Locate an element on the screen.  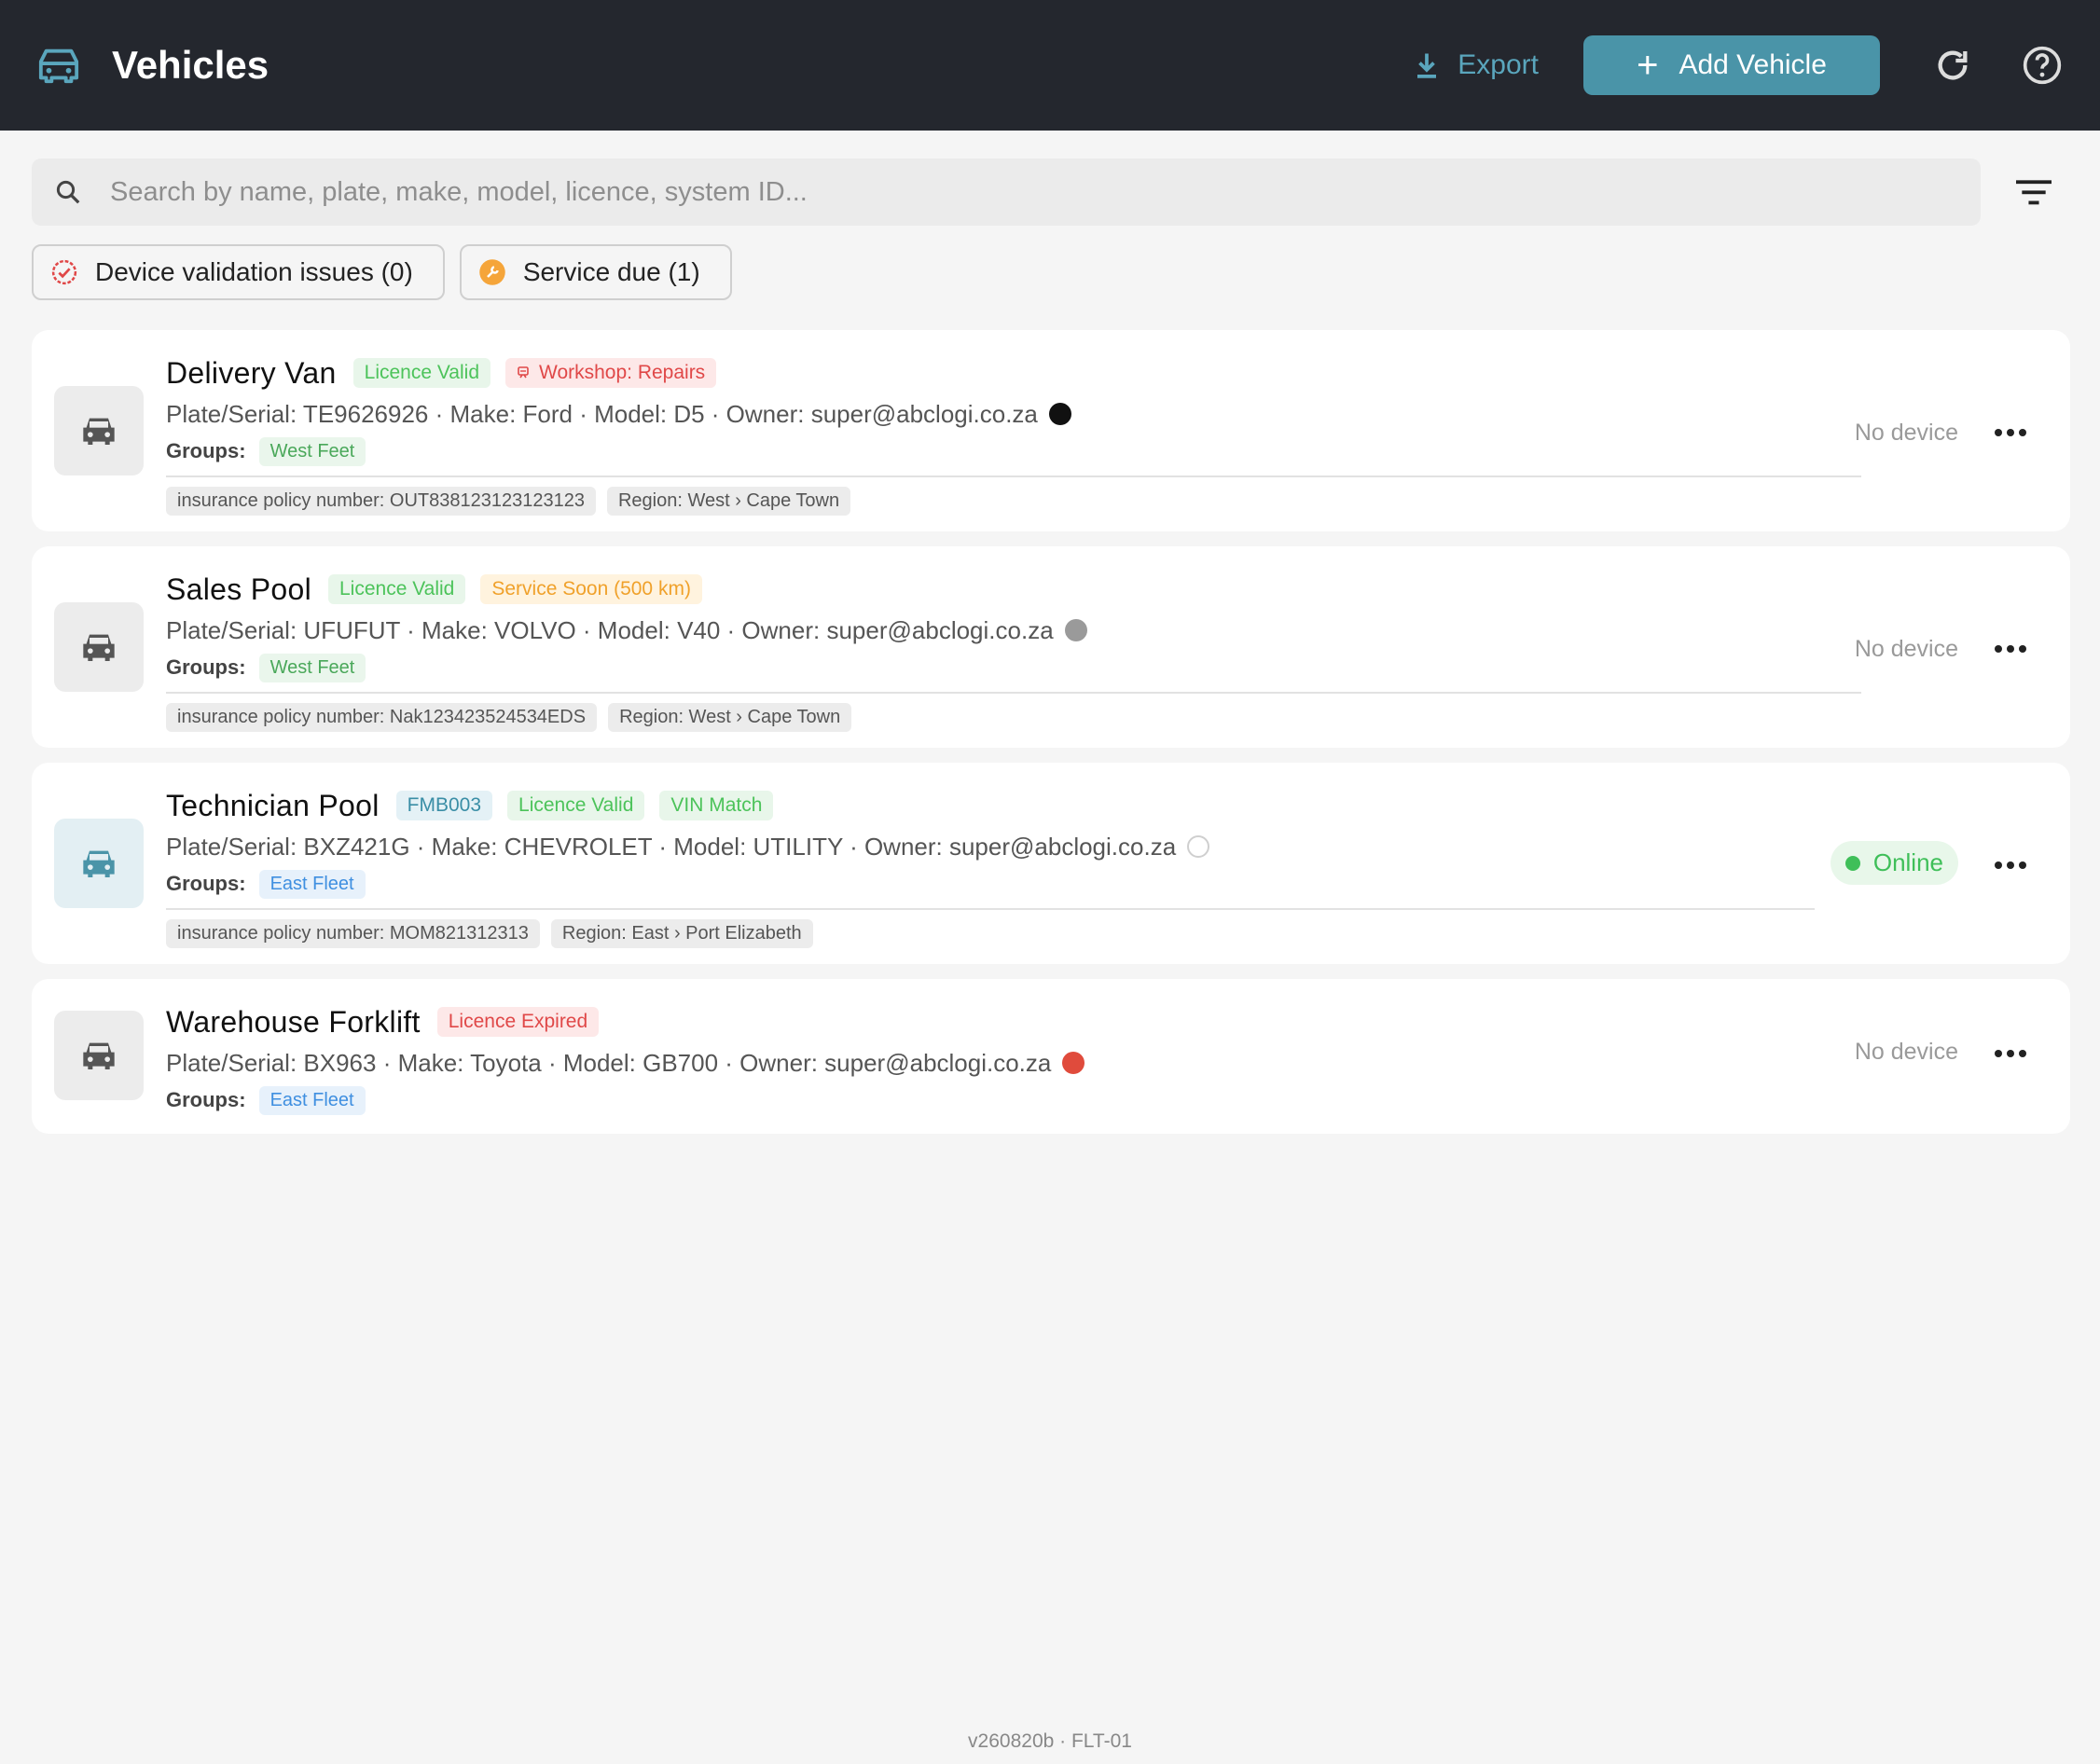
workshop-badge: Workshop: Repairs is located at coordinates (611, 373).